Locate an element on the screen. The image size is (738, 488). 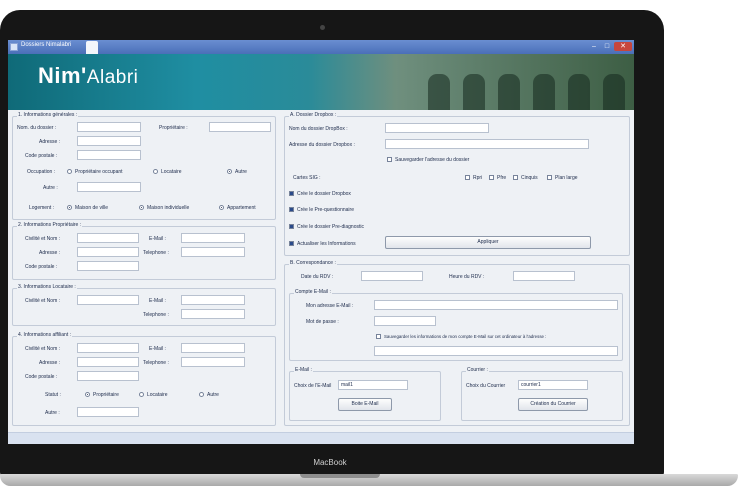
occupation-option-owner: Propriétaire occupant is located at coordinates (99, 172).